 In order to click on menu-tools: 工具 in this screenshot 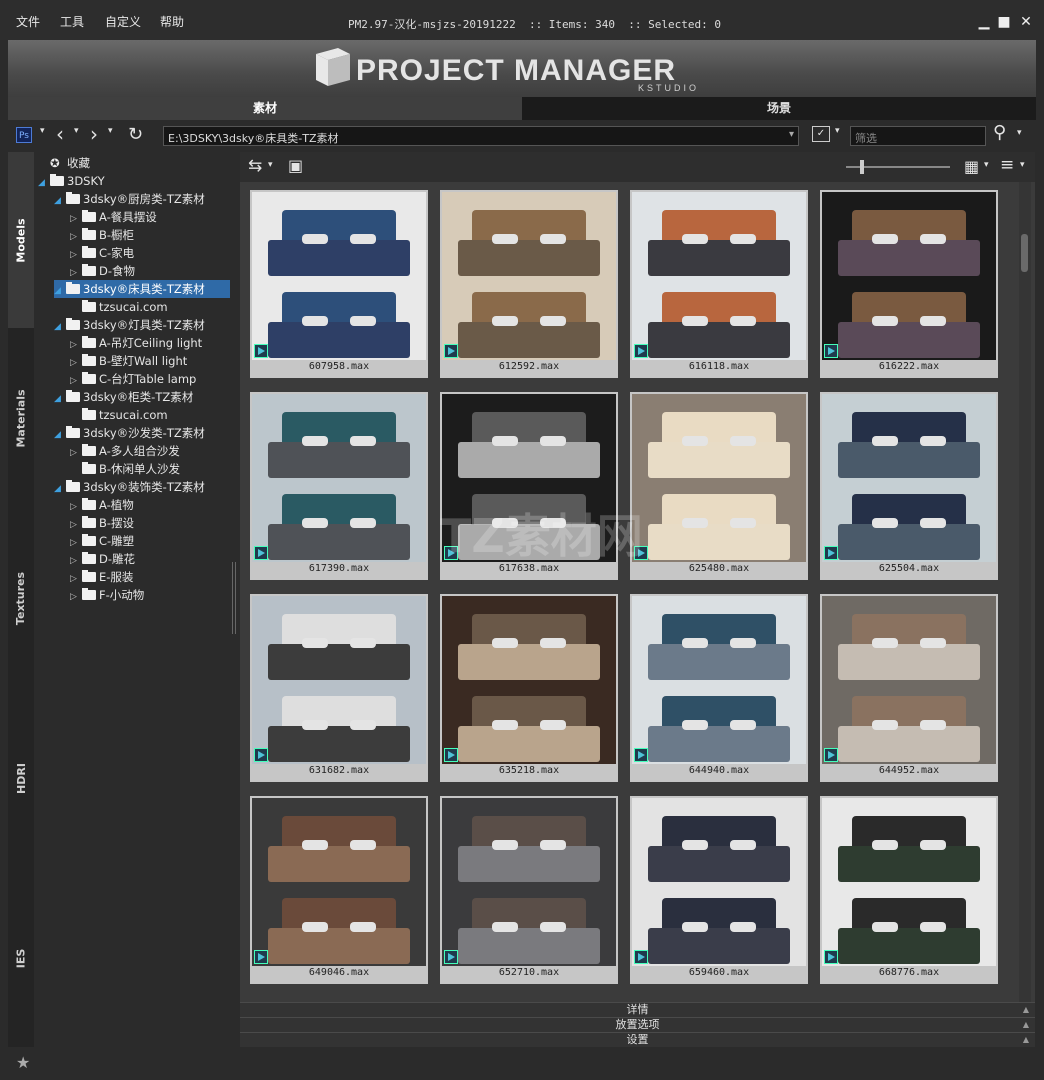, I will do `click(72, 20)`.